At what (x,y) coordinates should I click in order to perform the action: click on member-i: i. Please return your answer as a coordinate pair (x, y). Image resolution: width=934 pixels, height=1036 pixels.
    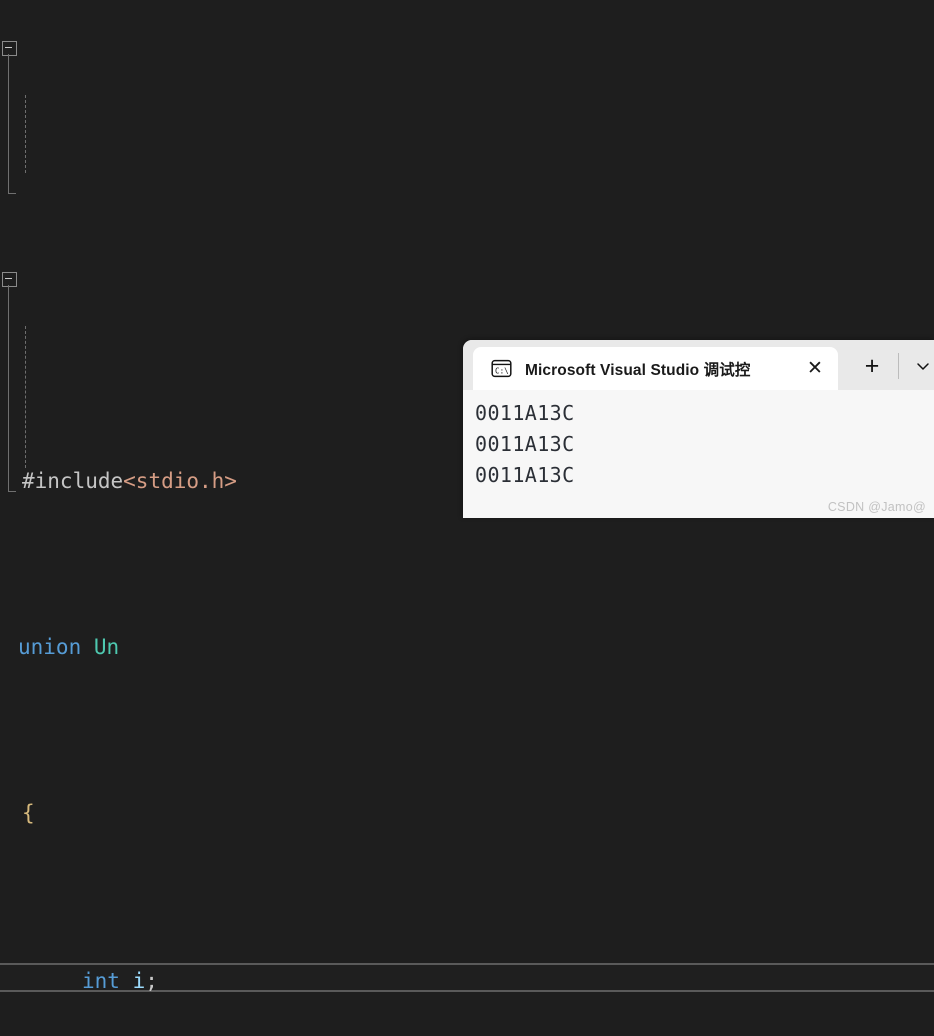
    Looking at the image, I should click on (139, 980).